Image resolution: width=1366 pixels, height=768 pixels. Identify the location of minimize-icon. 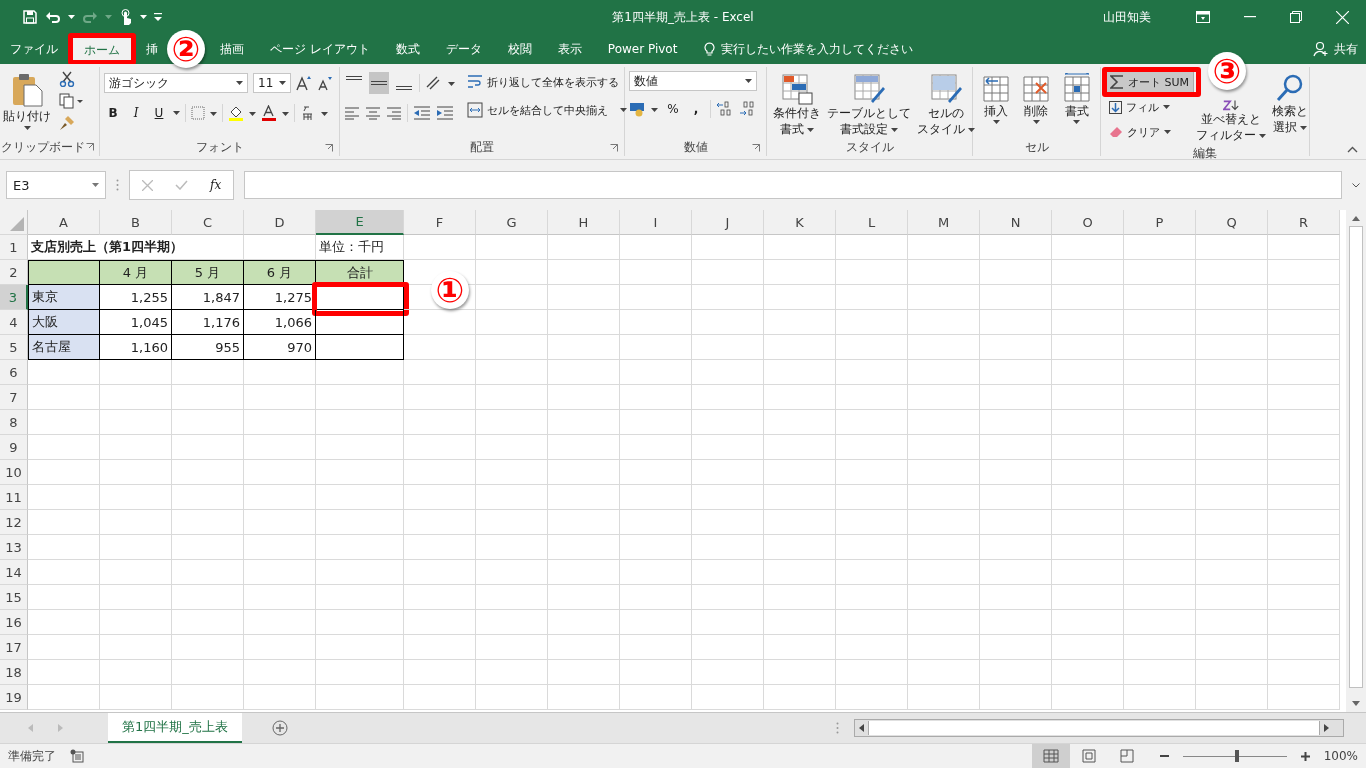
(1250, 17).